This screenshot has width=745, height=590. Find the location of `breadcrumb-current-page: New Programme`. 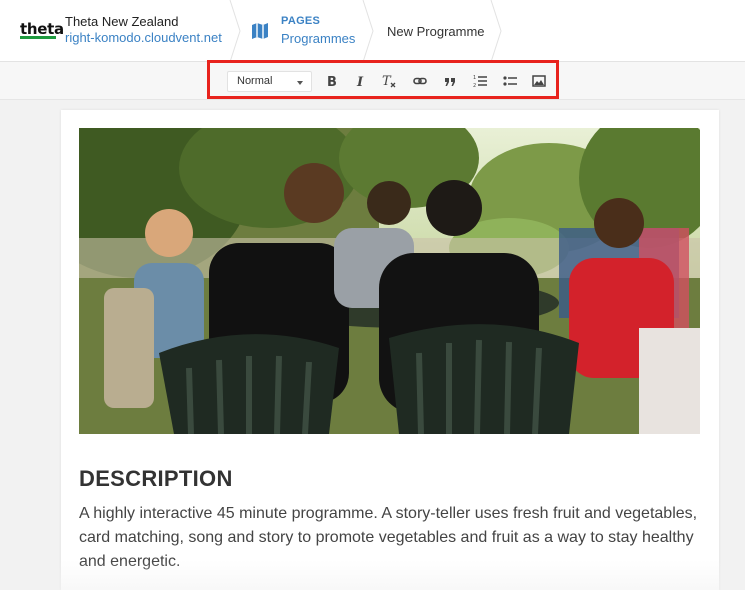

breadcrumb-current-page: New Programme is located at coordinates (436, 31).